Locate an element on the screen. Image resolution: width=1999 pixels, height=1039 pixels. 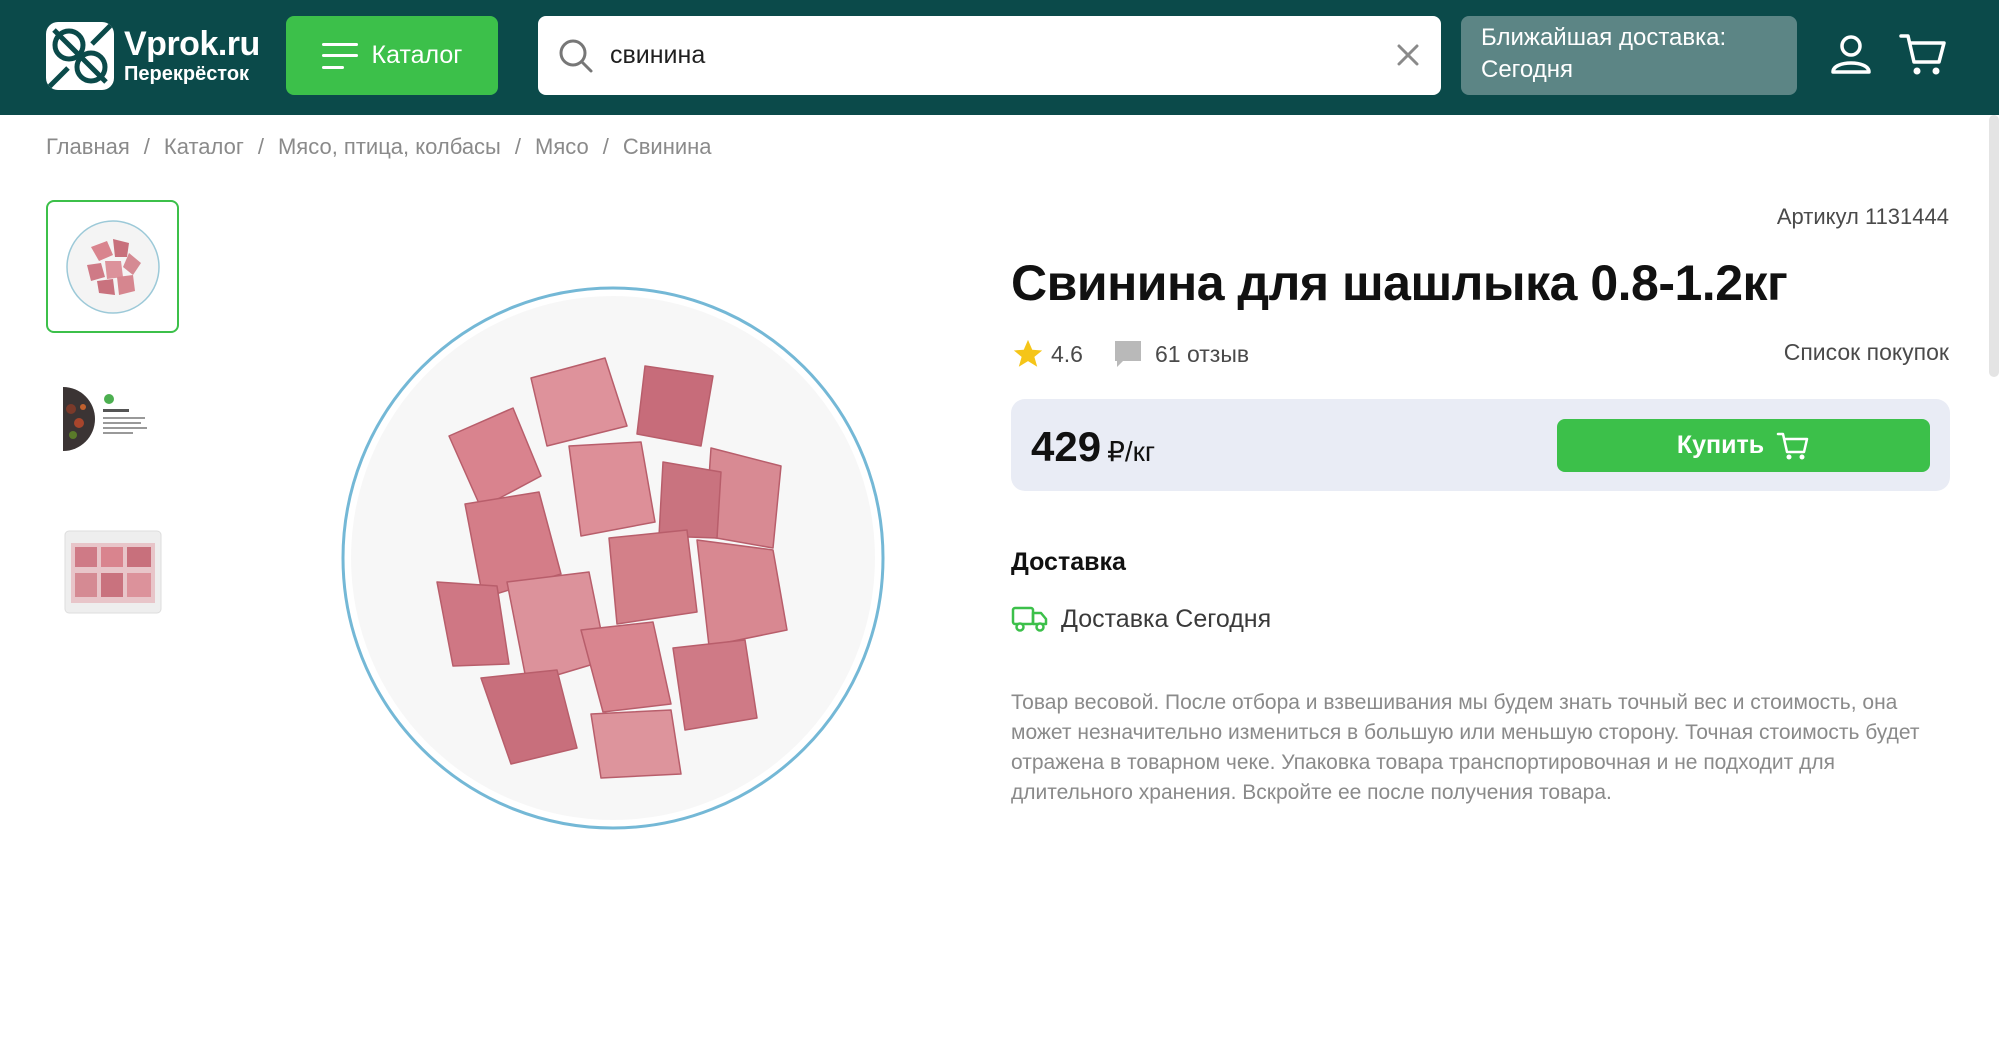
comment-icon is located at coordinates (1127, 354).